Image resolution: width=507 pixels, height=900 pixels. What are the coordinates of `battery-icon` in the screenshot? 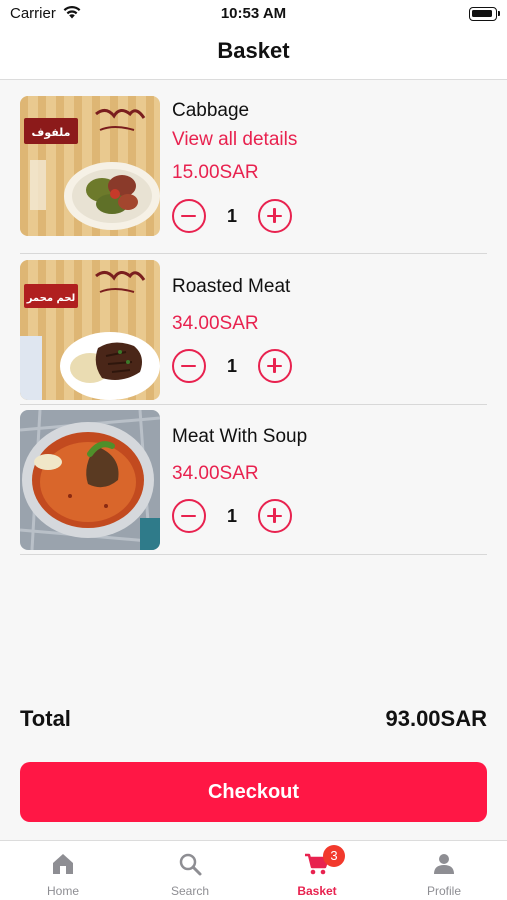 It's located at (484, 14).